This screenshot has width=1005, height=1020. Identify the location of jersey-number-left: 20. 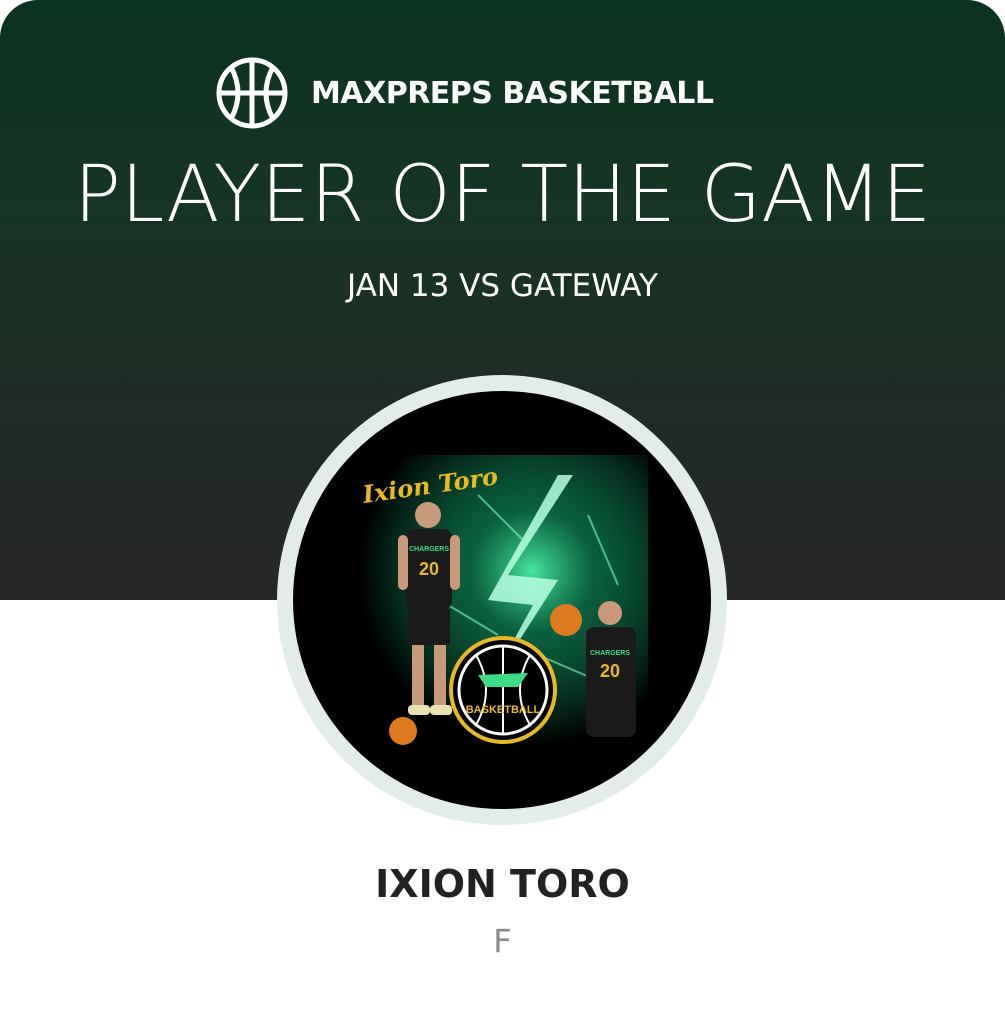
(429, 569).